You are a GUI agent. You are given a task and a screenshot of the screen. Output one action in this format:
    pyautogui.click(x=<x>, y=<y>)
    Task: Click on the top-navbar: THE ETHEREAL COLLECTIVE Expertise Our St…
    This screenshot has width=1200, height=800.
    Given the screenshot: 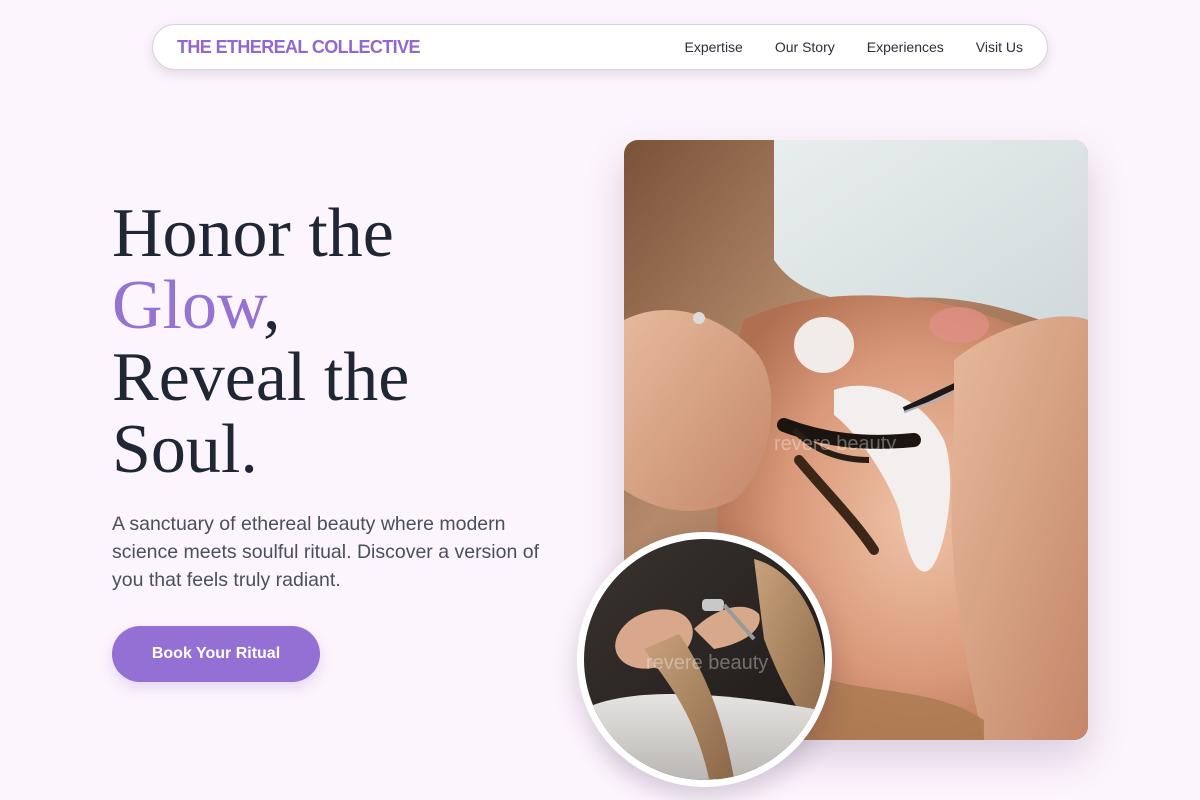 What is the action you would take?
    pyautogui.click(x=600, y=47)
    